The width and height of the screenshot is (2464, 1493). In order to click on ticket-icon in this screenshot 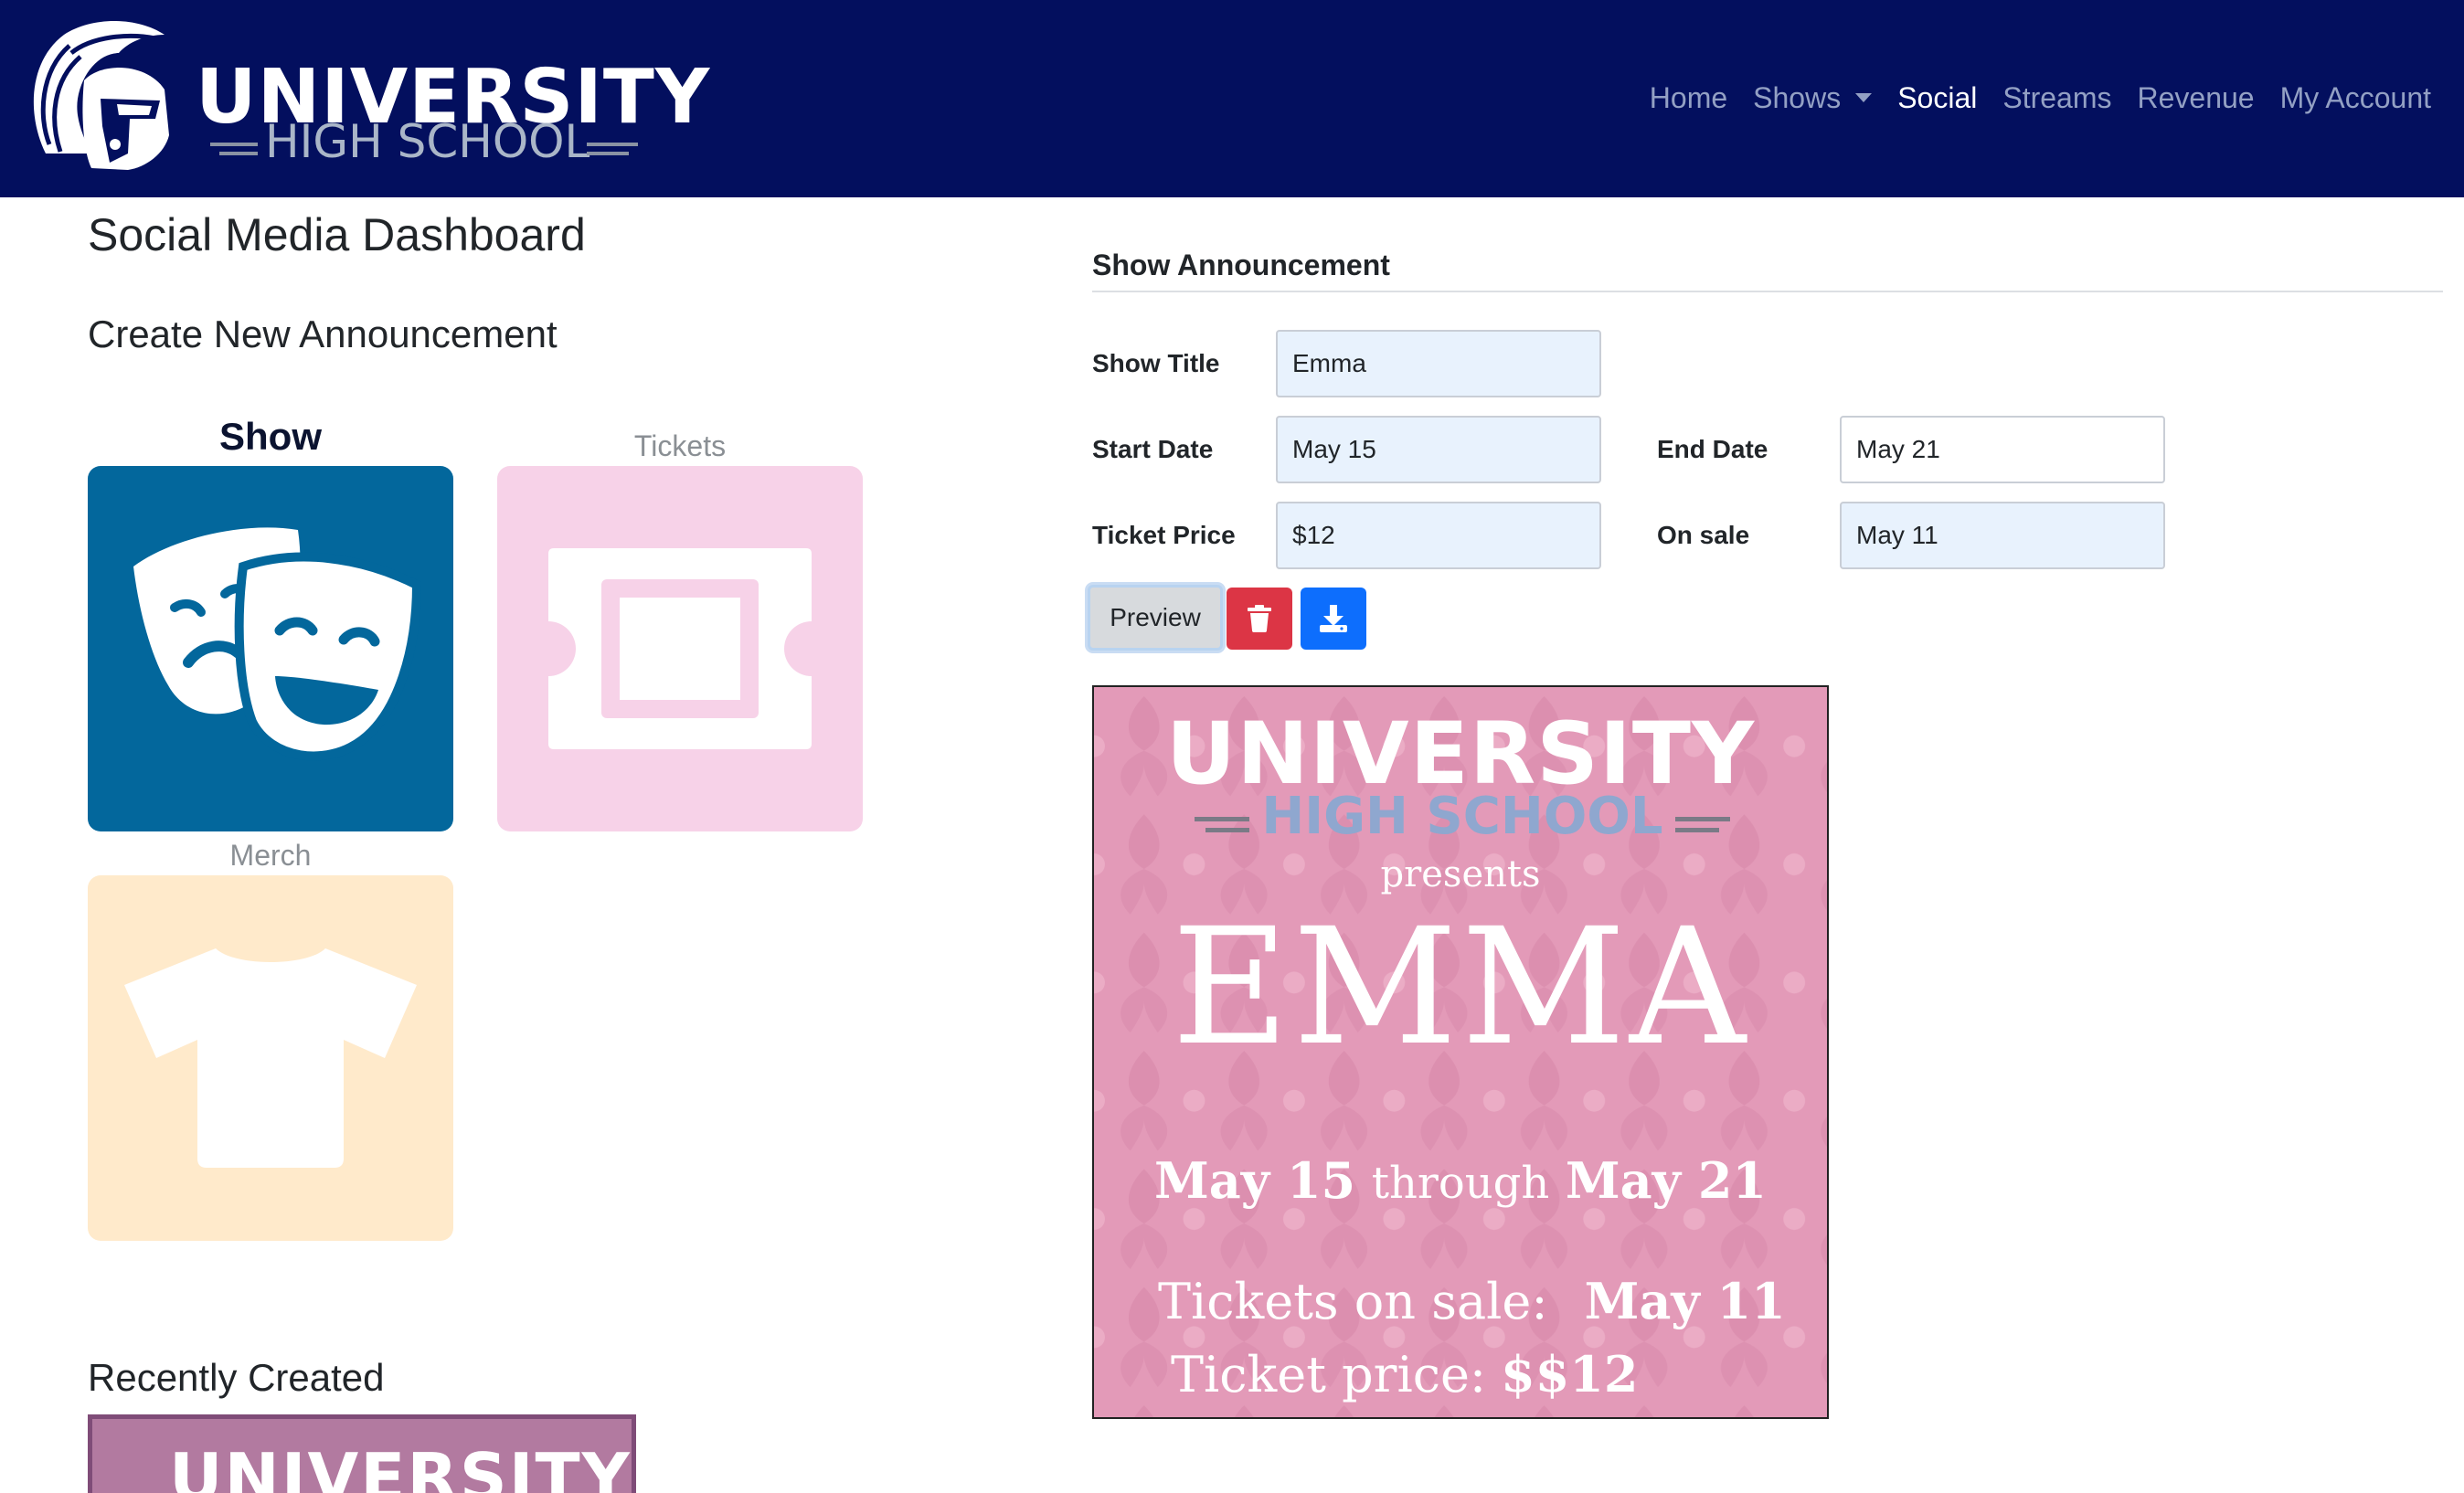, I will do `click(680, 648)`.